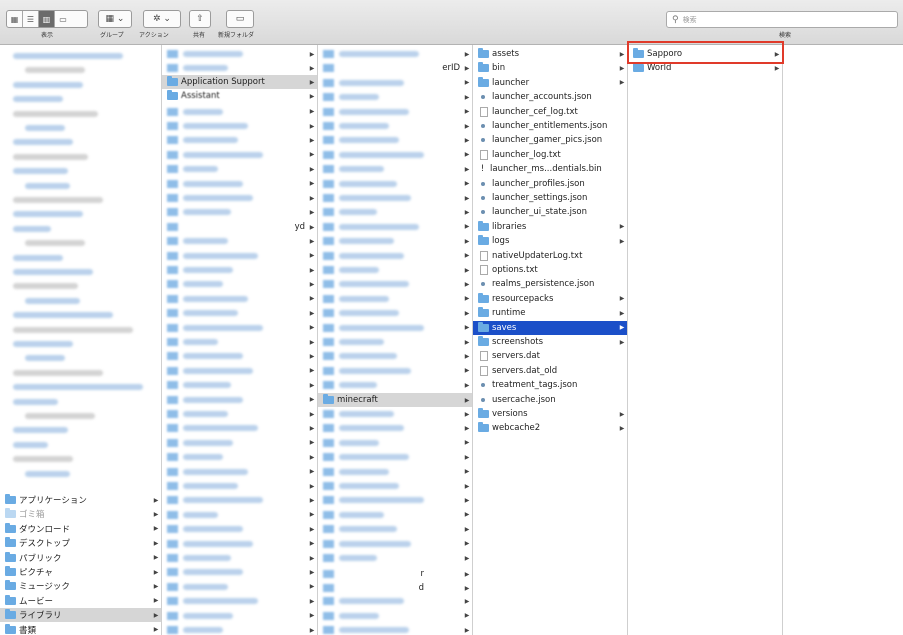  I want to click on list-item: デスクトップ ▶, so click(80, 543).